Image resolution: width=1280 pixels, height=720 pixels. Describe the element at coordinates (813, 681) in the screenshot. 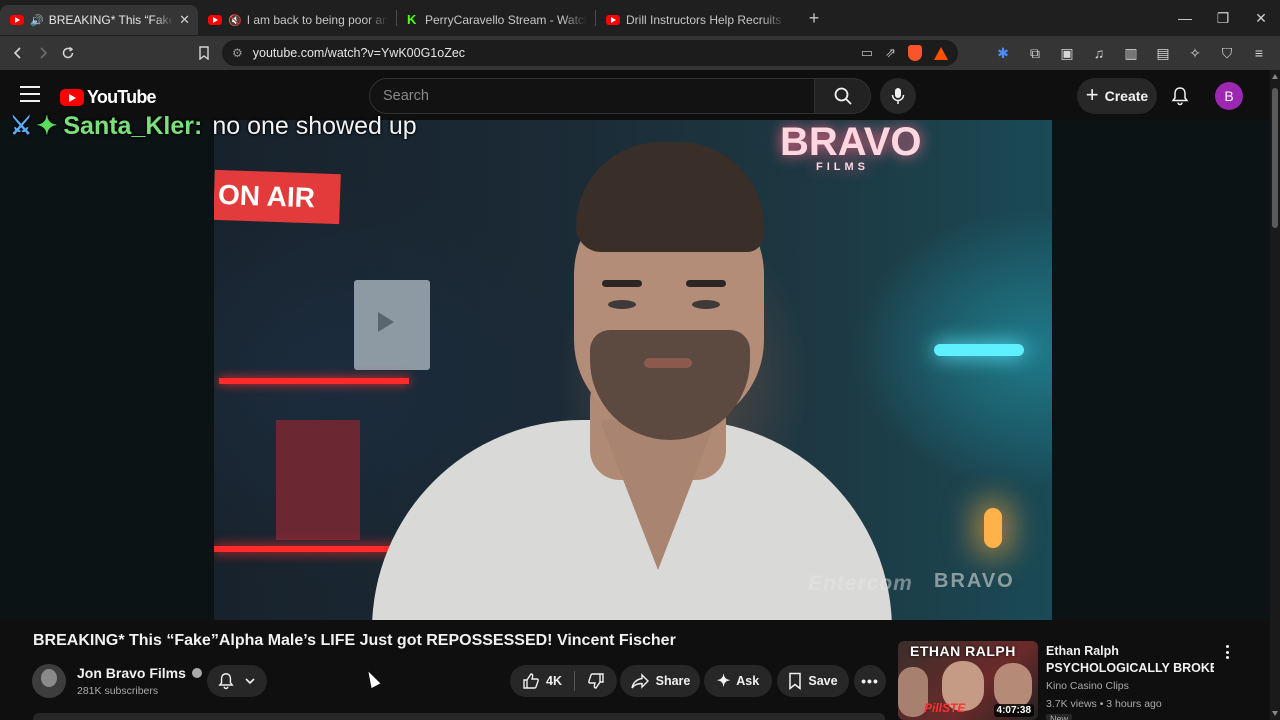

I see `save-button: Save` at that location.